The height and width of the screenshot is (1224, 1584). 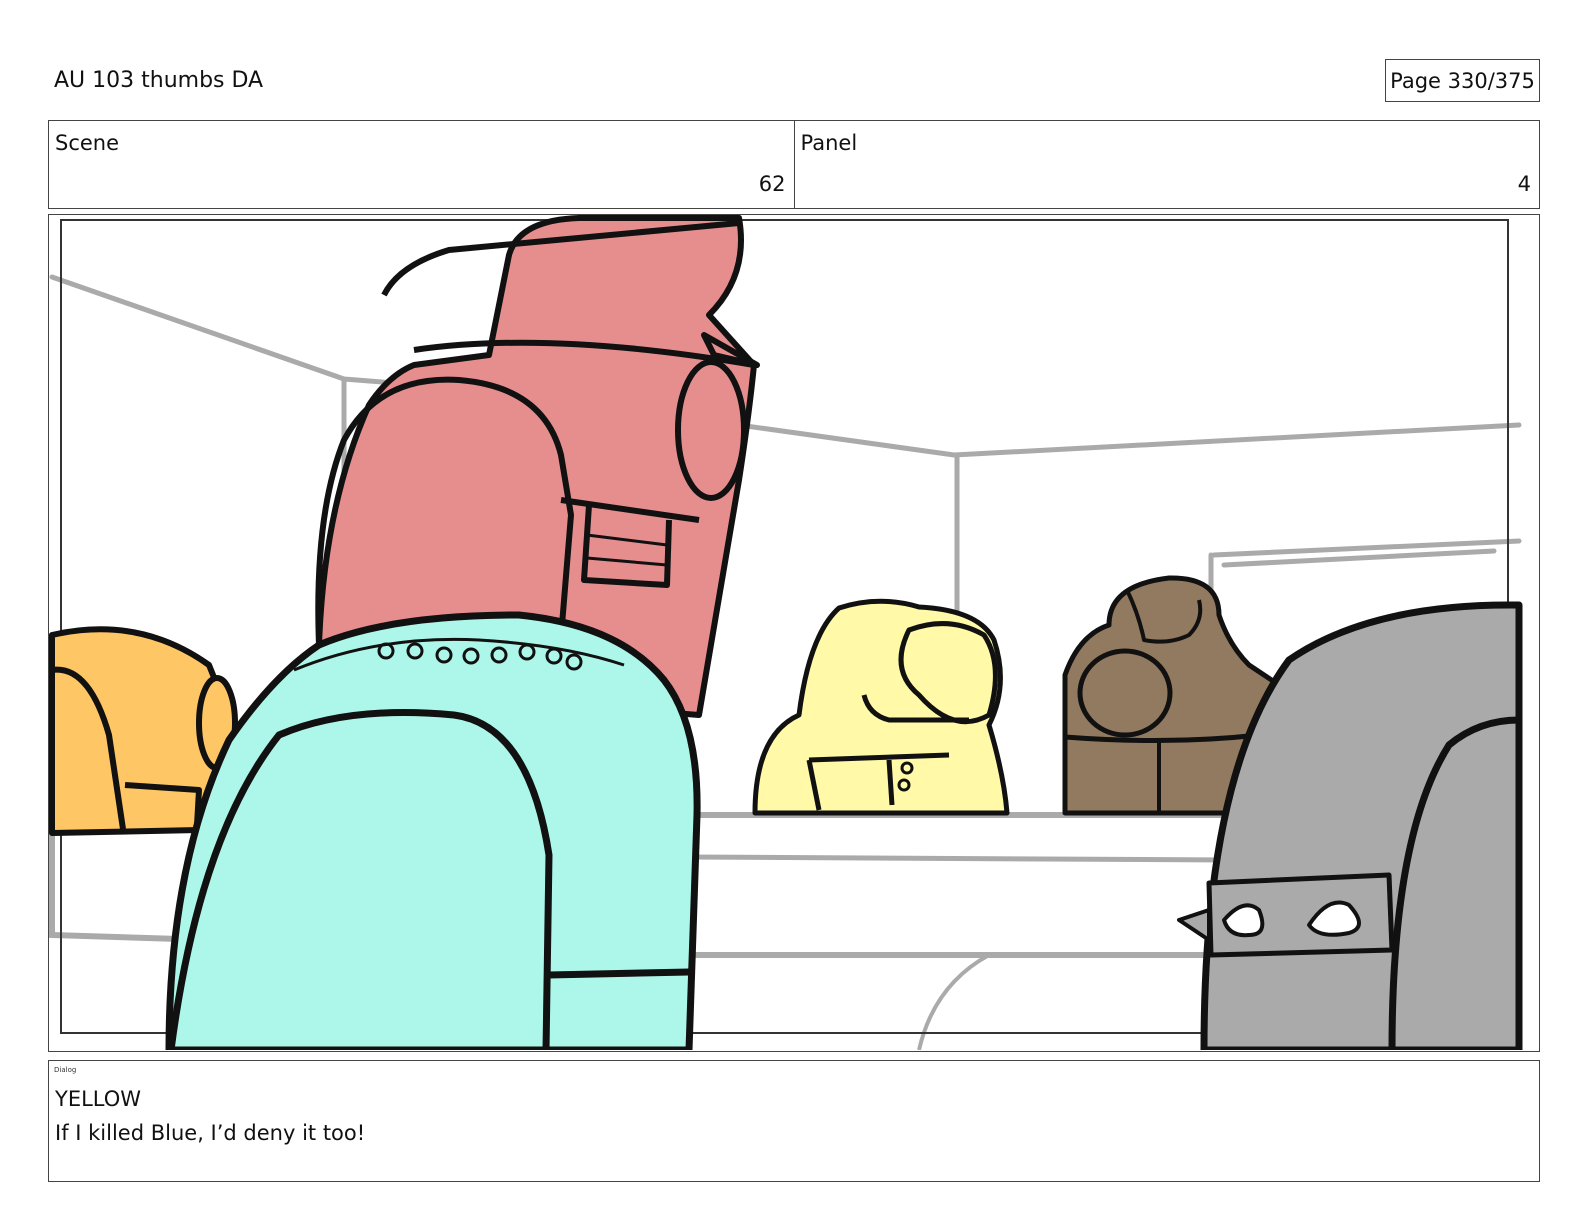 I want to click on scene-cell: Scene 62, so click(x=421, y=164).